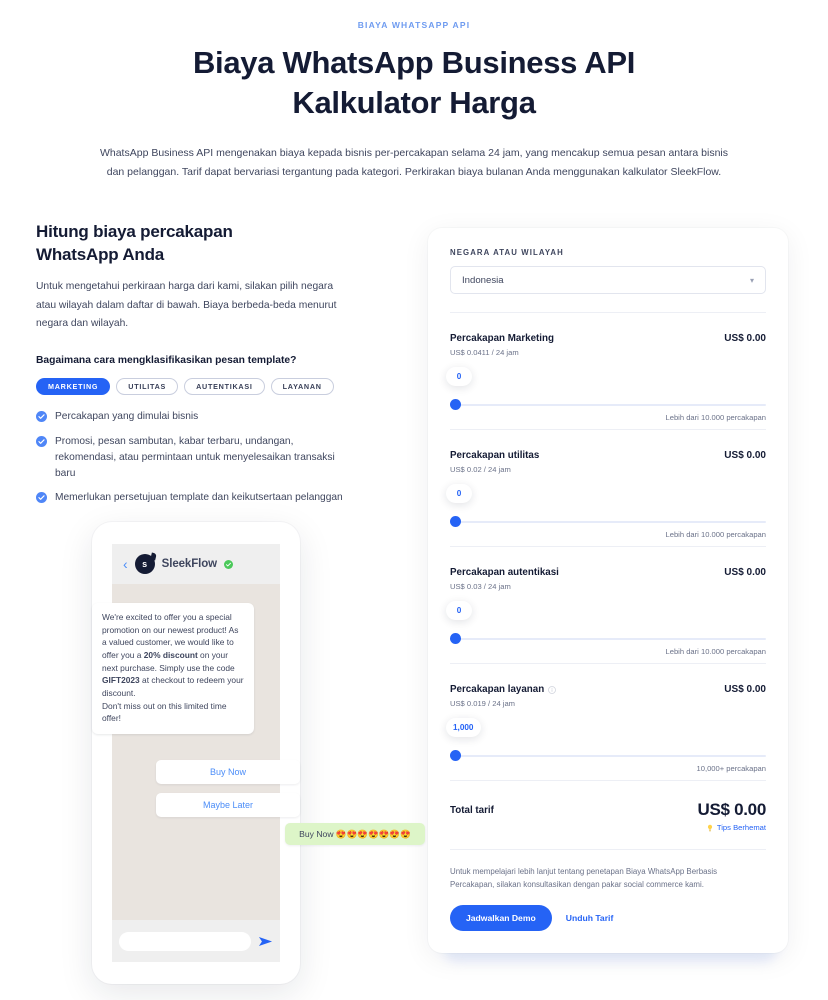  Describe the element at coordinates (414, 102) in the screenshot. I see `page-title-line-2: Kalkulator Harga` at that location.